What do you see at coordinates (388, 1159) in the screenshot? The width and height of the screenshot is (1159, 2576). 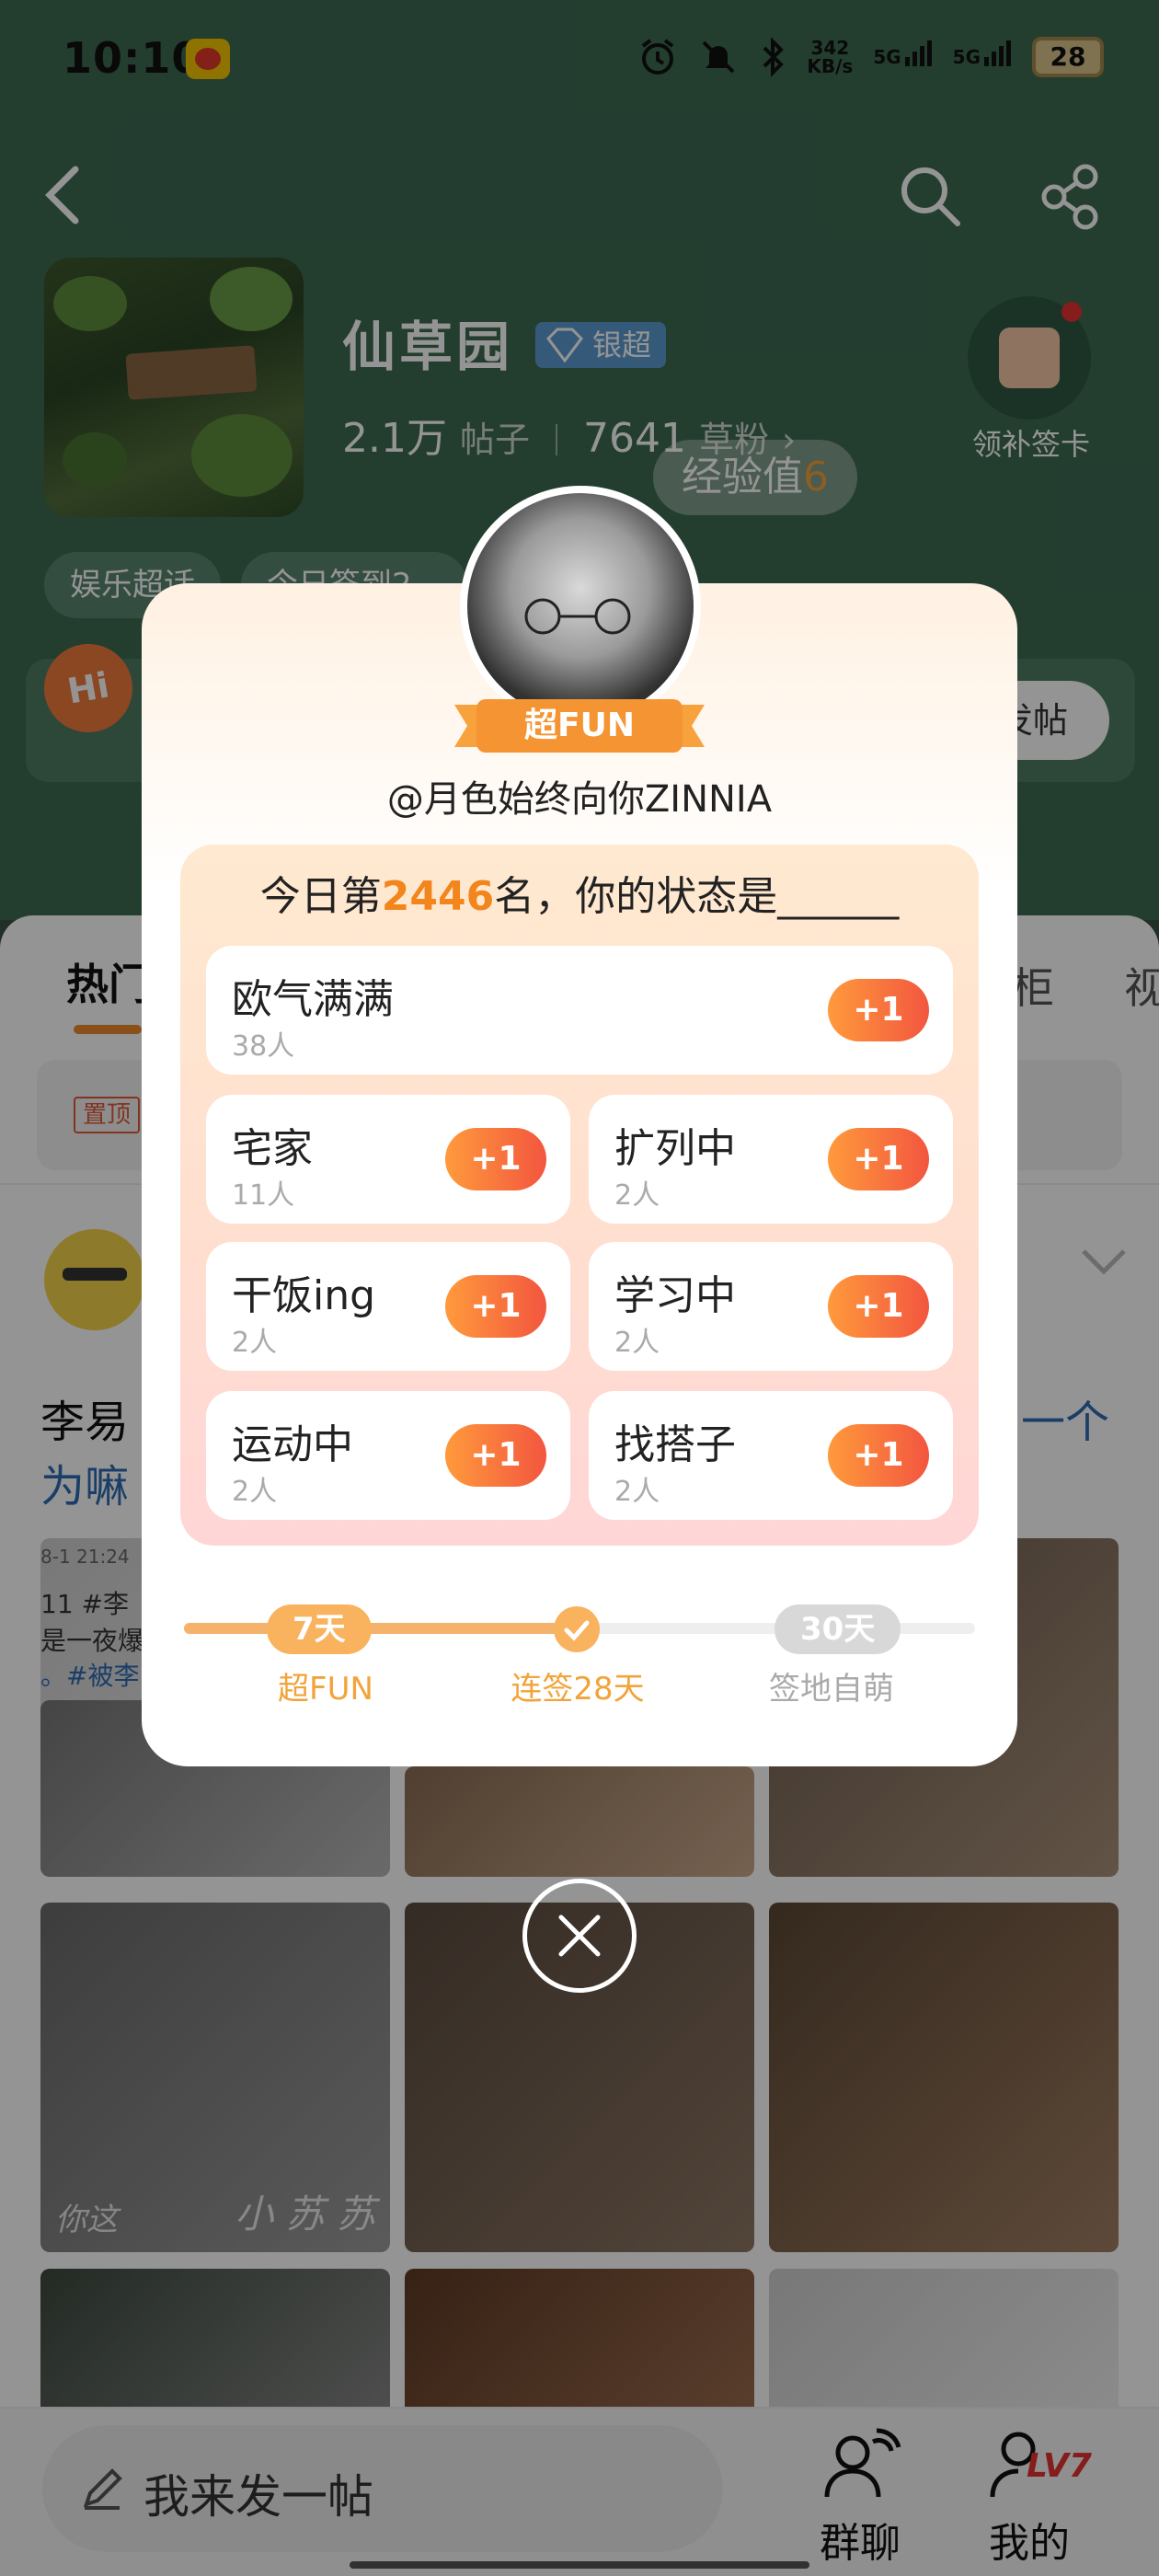 I see `status-option: 宅家 11人 +1` at bounding box center [388, 1159].